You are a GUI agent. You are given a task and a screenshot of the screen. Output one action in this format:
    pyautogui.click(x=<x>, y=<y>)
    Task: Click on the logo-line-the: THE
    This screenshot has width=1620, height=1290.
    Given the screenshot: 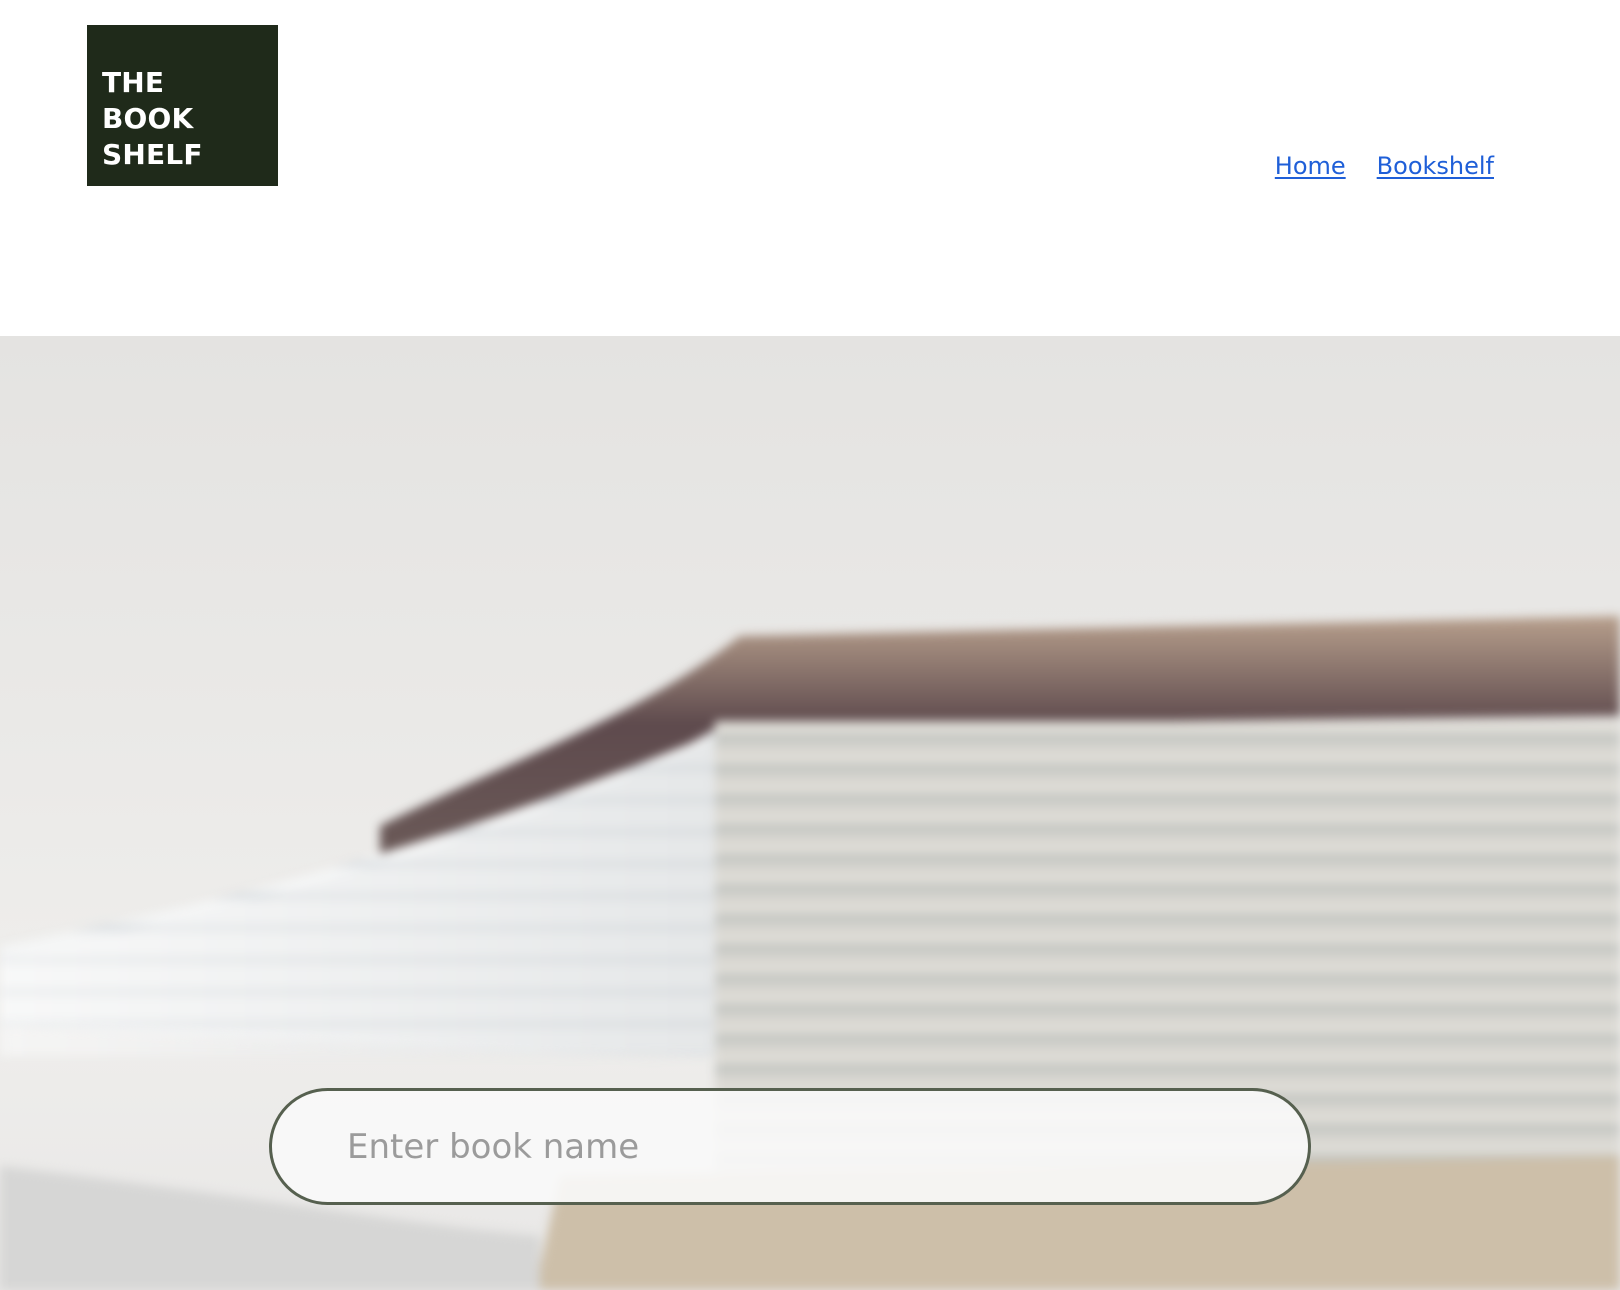 What is the action you would take?
    pyautogui.click(x=133, y=82)
    